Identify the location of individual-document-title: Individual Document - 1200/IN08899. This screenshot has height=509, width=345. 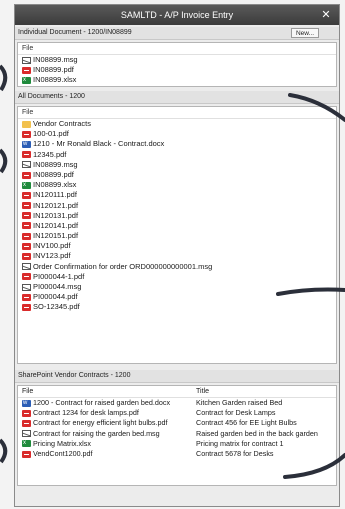
(75, 32).